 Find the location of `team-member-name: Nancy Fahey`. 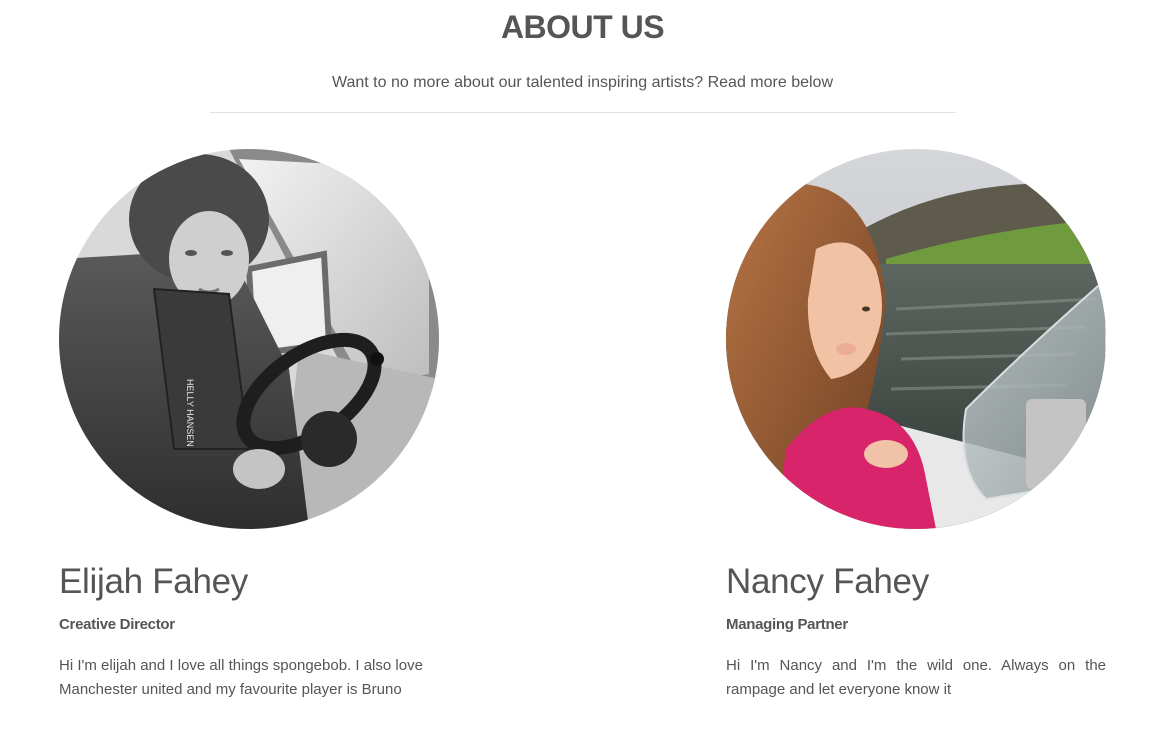

team-member-name: Nancy Fahey is located at coordinates (827, 581).